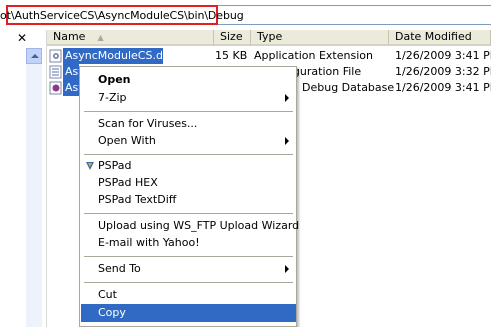 This screenshot has height=327, width=491. Describe the element at coordinates (188, 313) in the screenshot. I see `menu-item-copy: Copy` at that location.